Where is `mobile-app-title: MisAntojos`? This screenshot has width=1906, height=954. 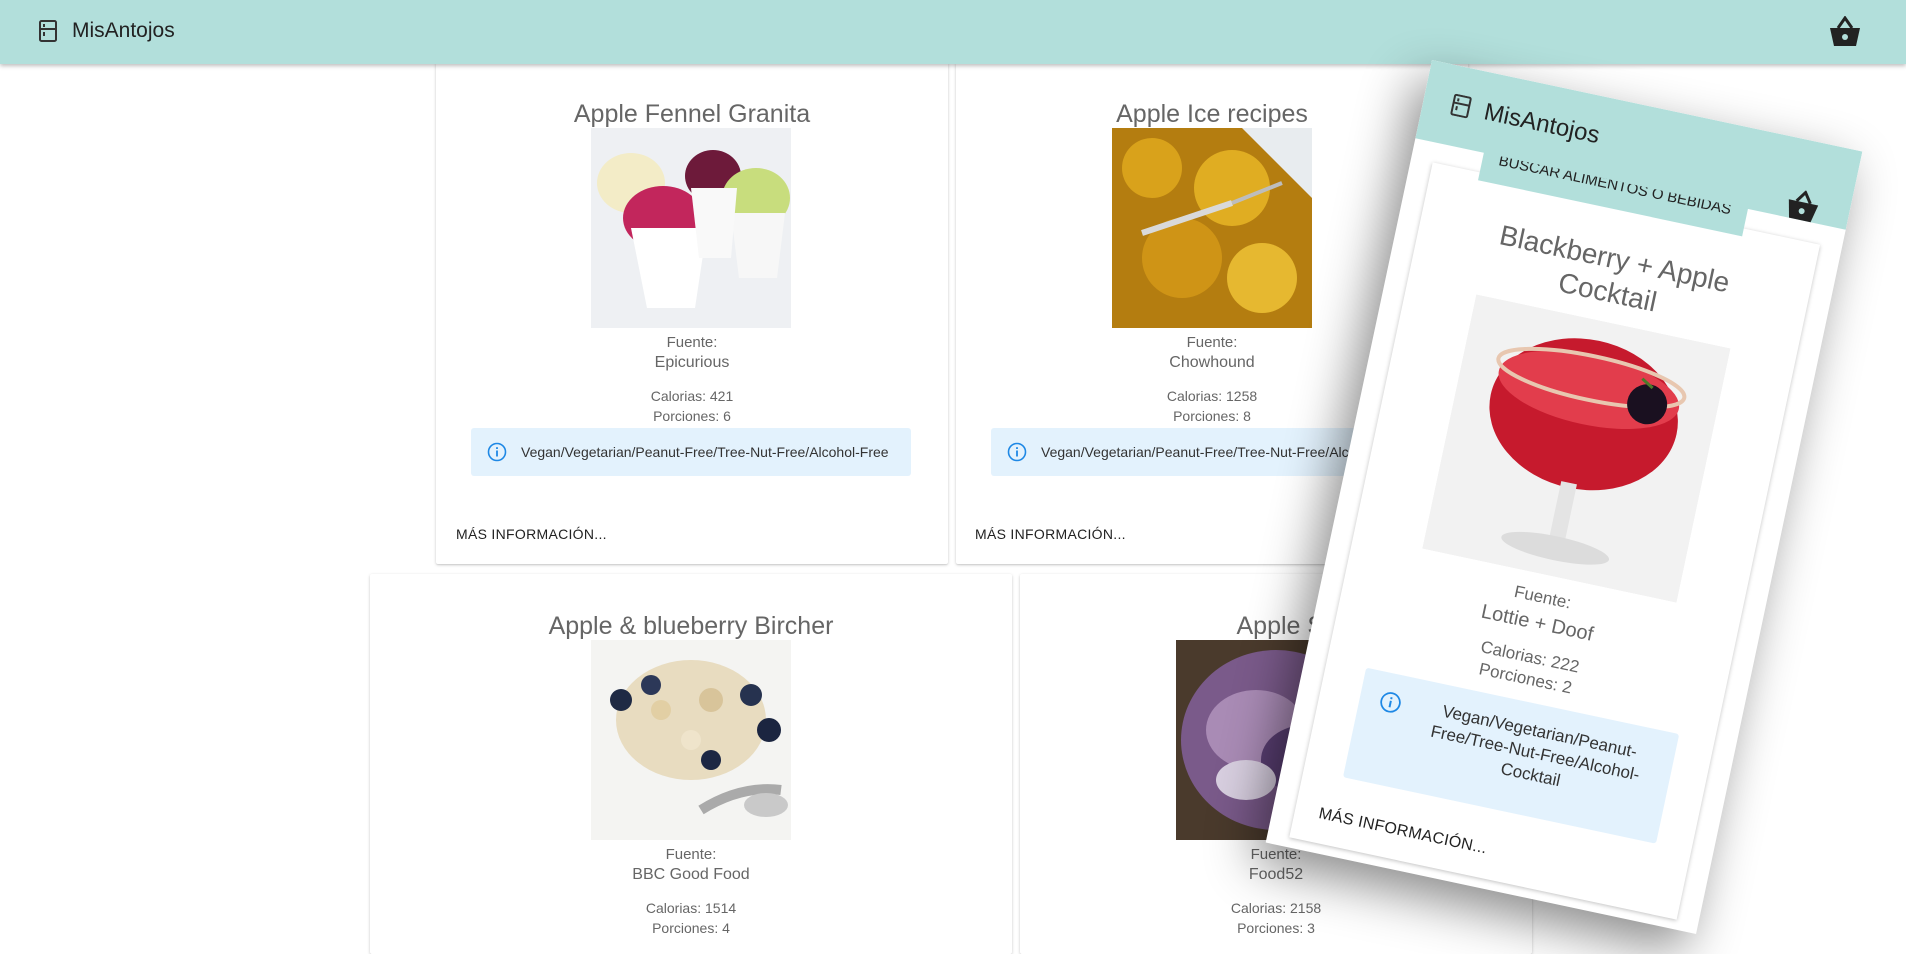 mobile-app-title: MisAntojos is located at coordinates (1541, 124).